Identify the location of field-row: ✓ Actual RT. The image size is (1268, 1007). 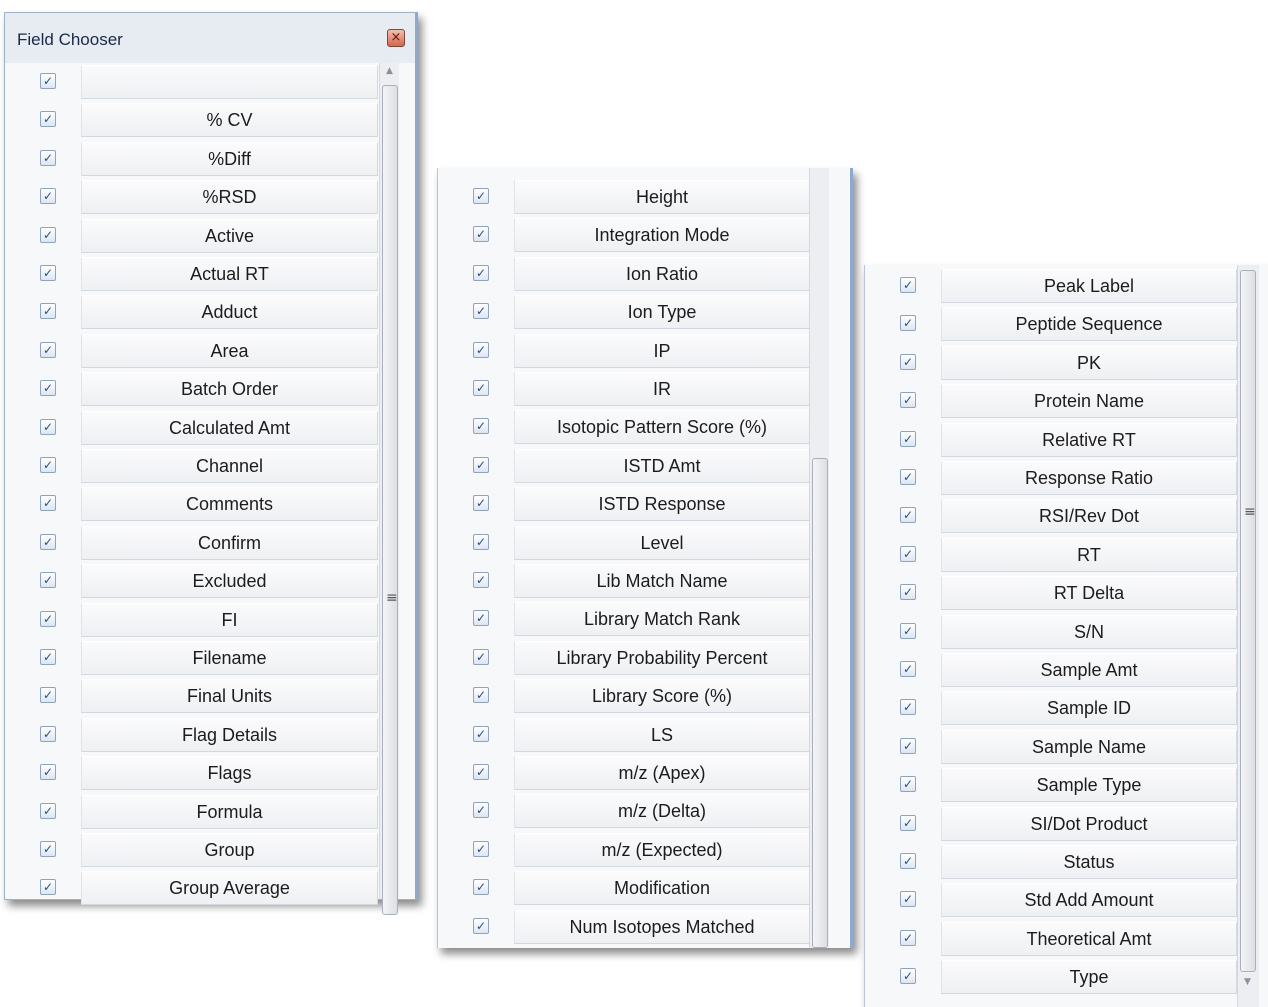
(193, 274).